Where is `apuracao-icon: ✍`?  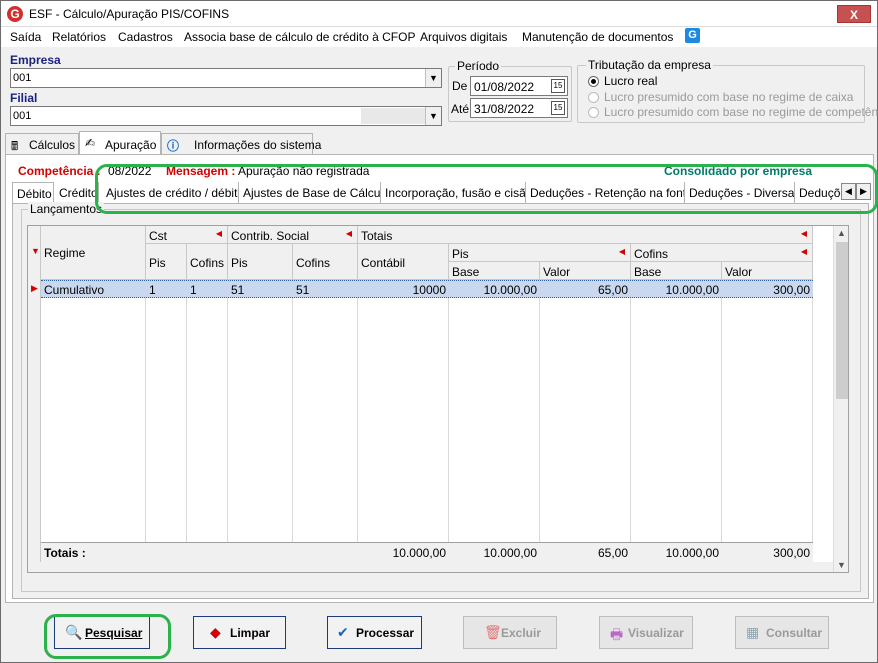
apuracao-icon: ✍ is located at coordinates (90, 143).